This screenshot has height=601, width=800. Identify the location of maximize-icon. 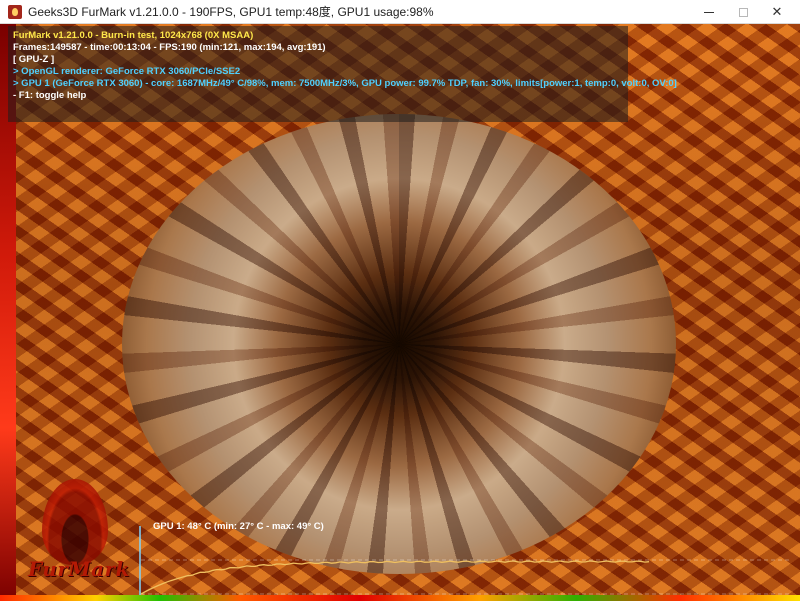
(743, 12).